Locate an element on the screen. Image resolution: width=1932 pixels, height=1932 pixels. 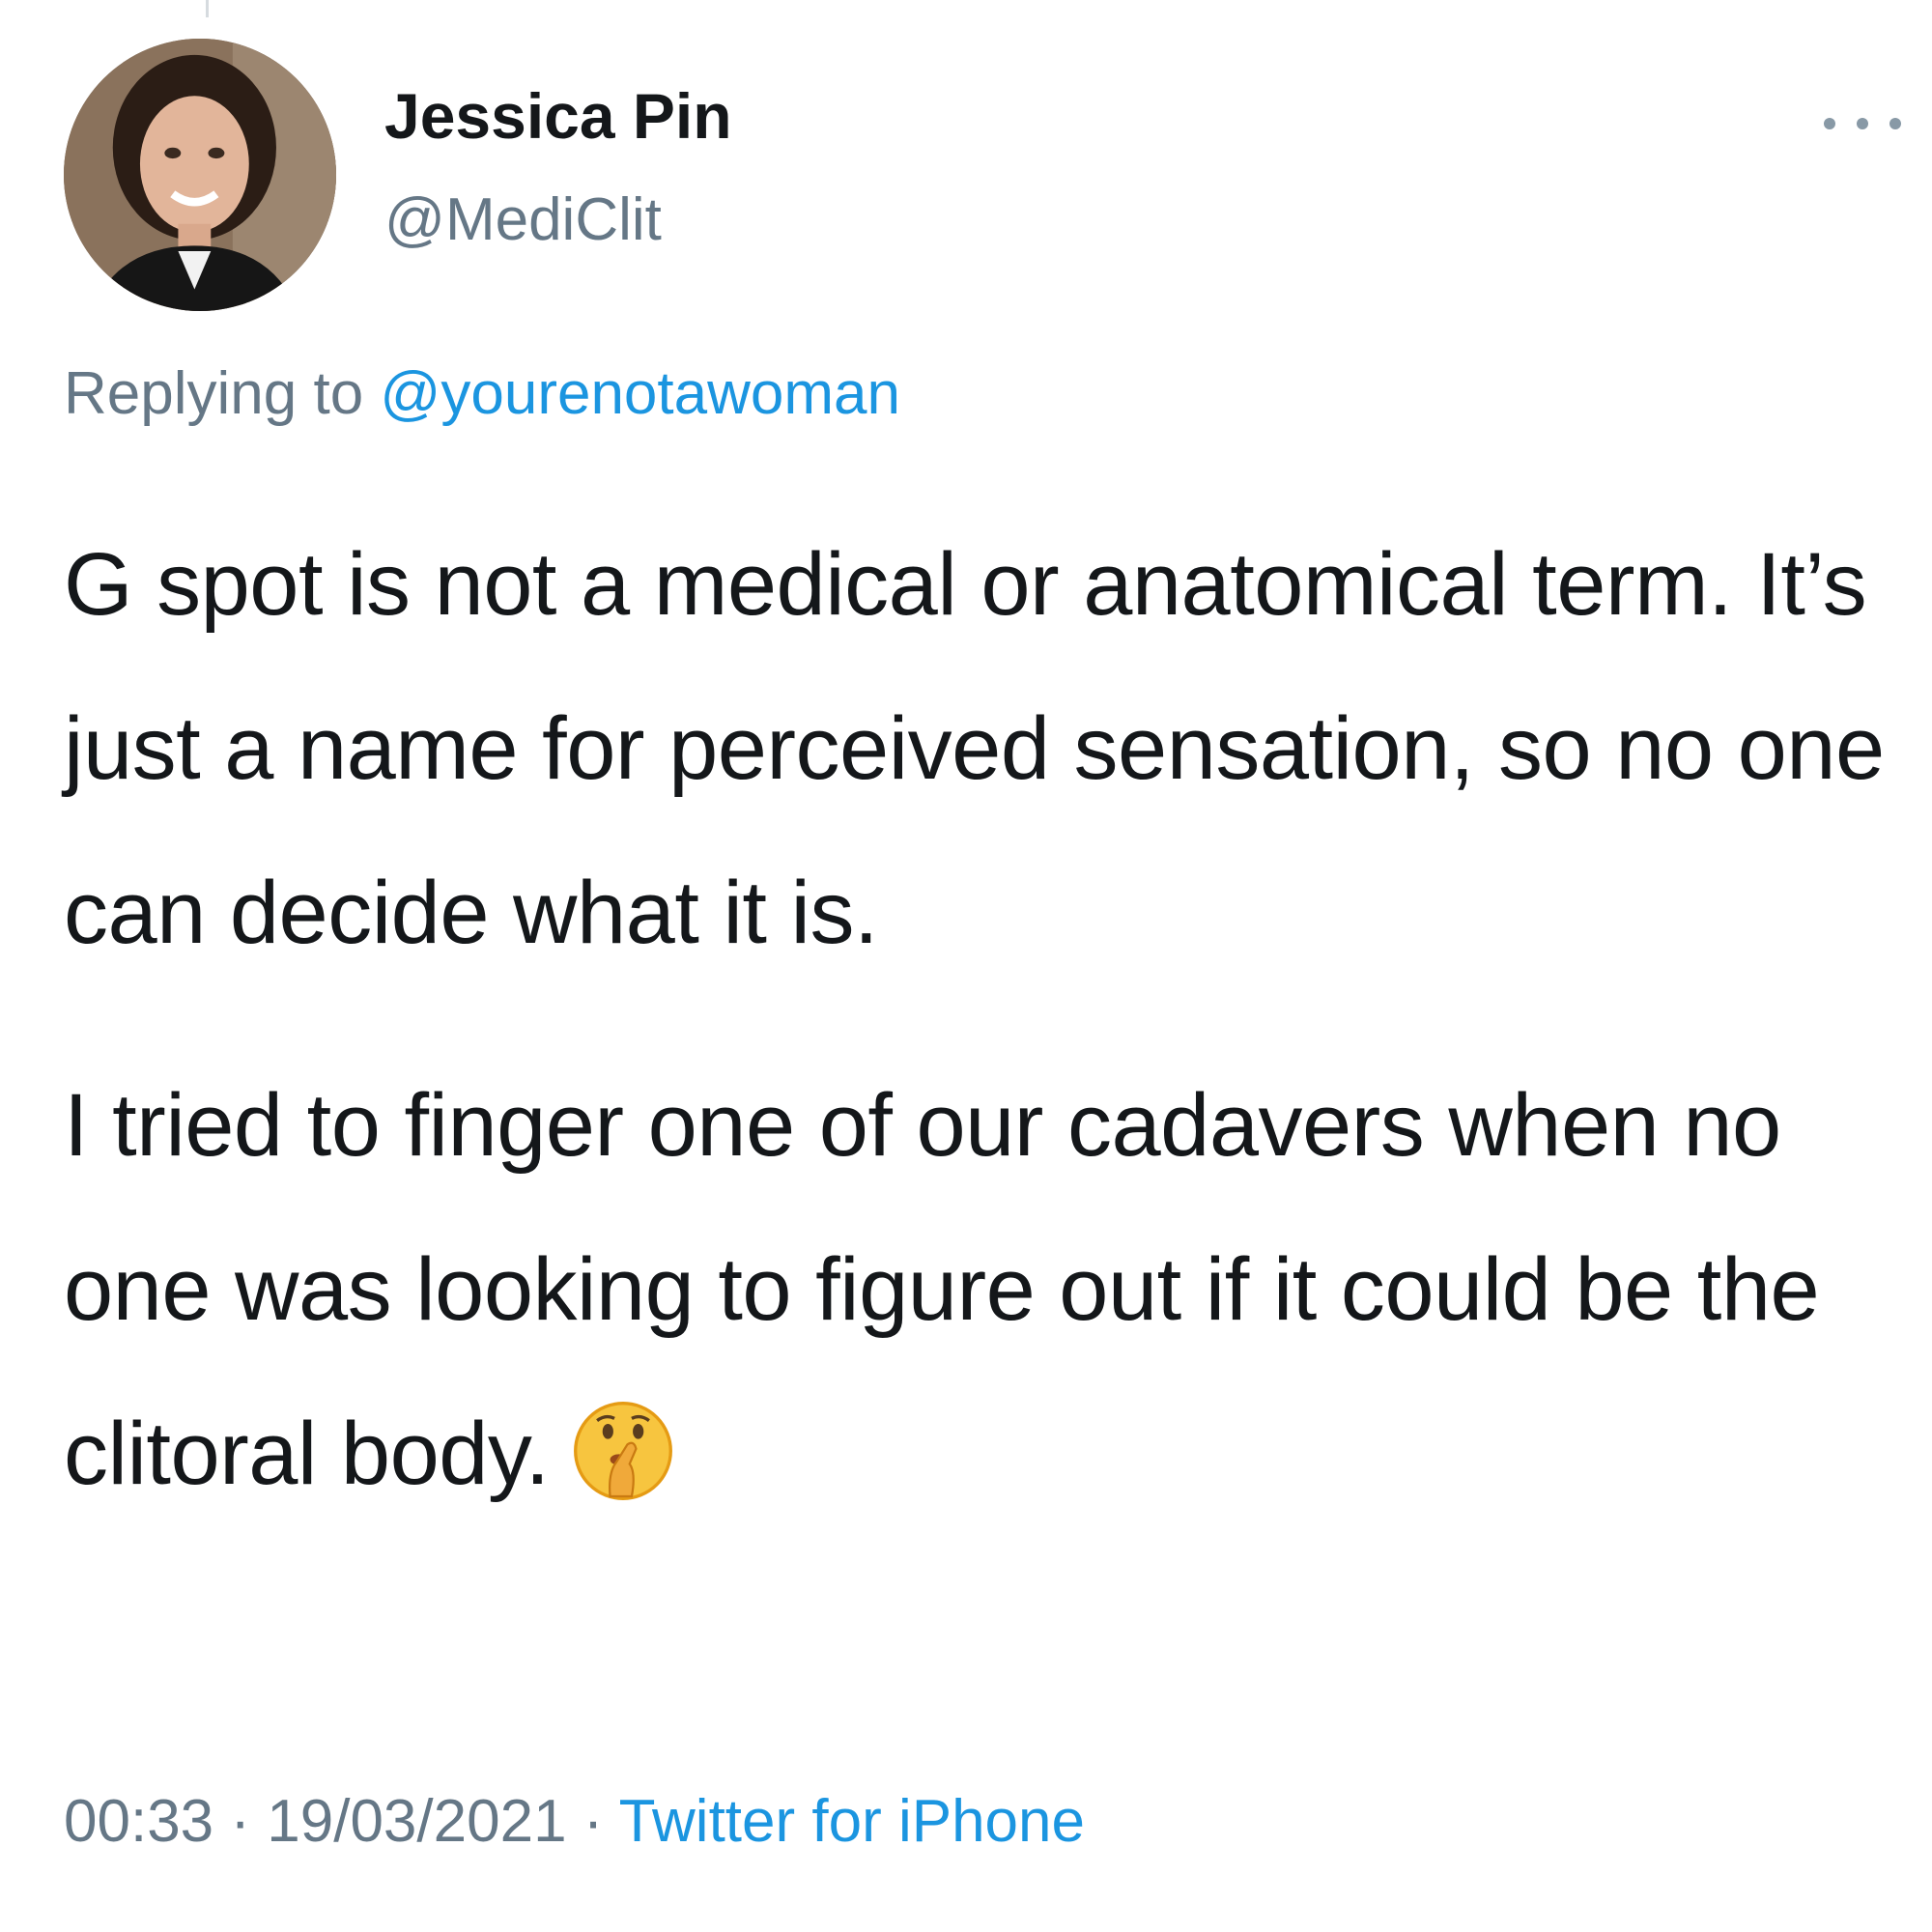
reply-context: Replying to @yourenotawoman is located at coordinates (482, 393).